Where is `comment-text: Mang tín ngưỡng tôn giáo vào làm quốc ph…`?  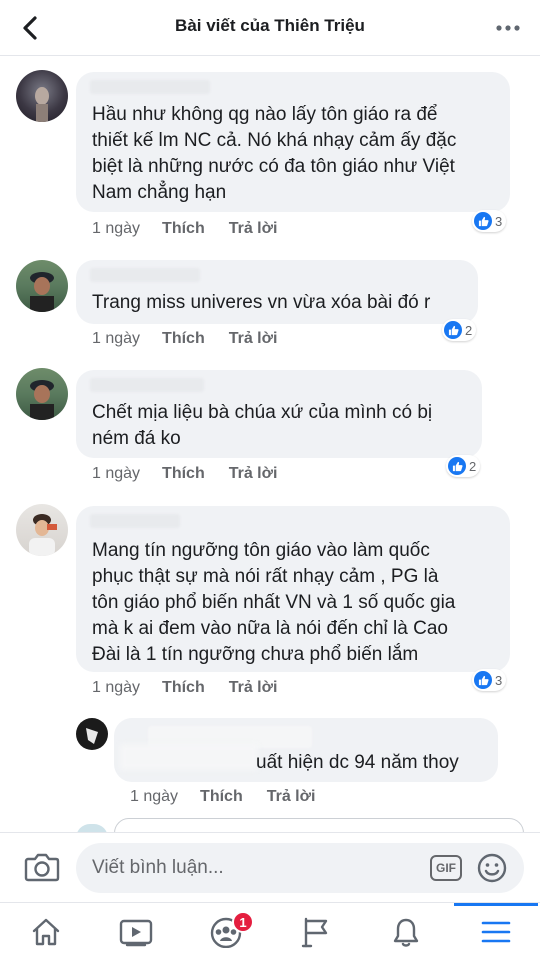 comment-text: Mang tín ngưỡng tôn giáo vào làm quốc ph… is located at coordinates (274, 602).